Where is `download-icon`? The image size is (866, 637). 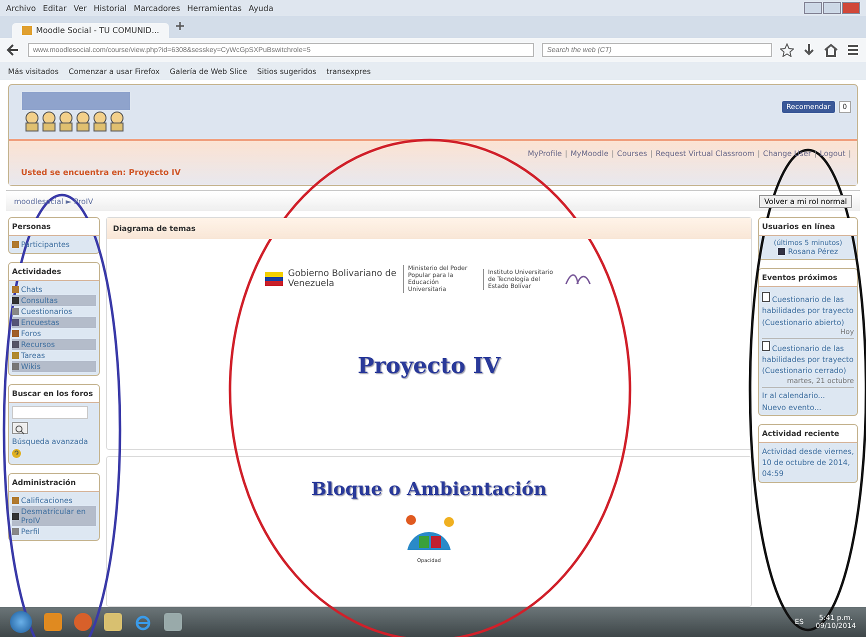
download-icon is located at coordinates (809, 50).